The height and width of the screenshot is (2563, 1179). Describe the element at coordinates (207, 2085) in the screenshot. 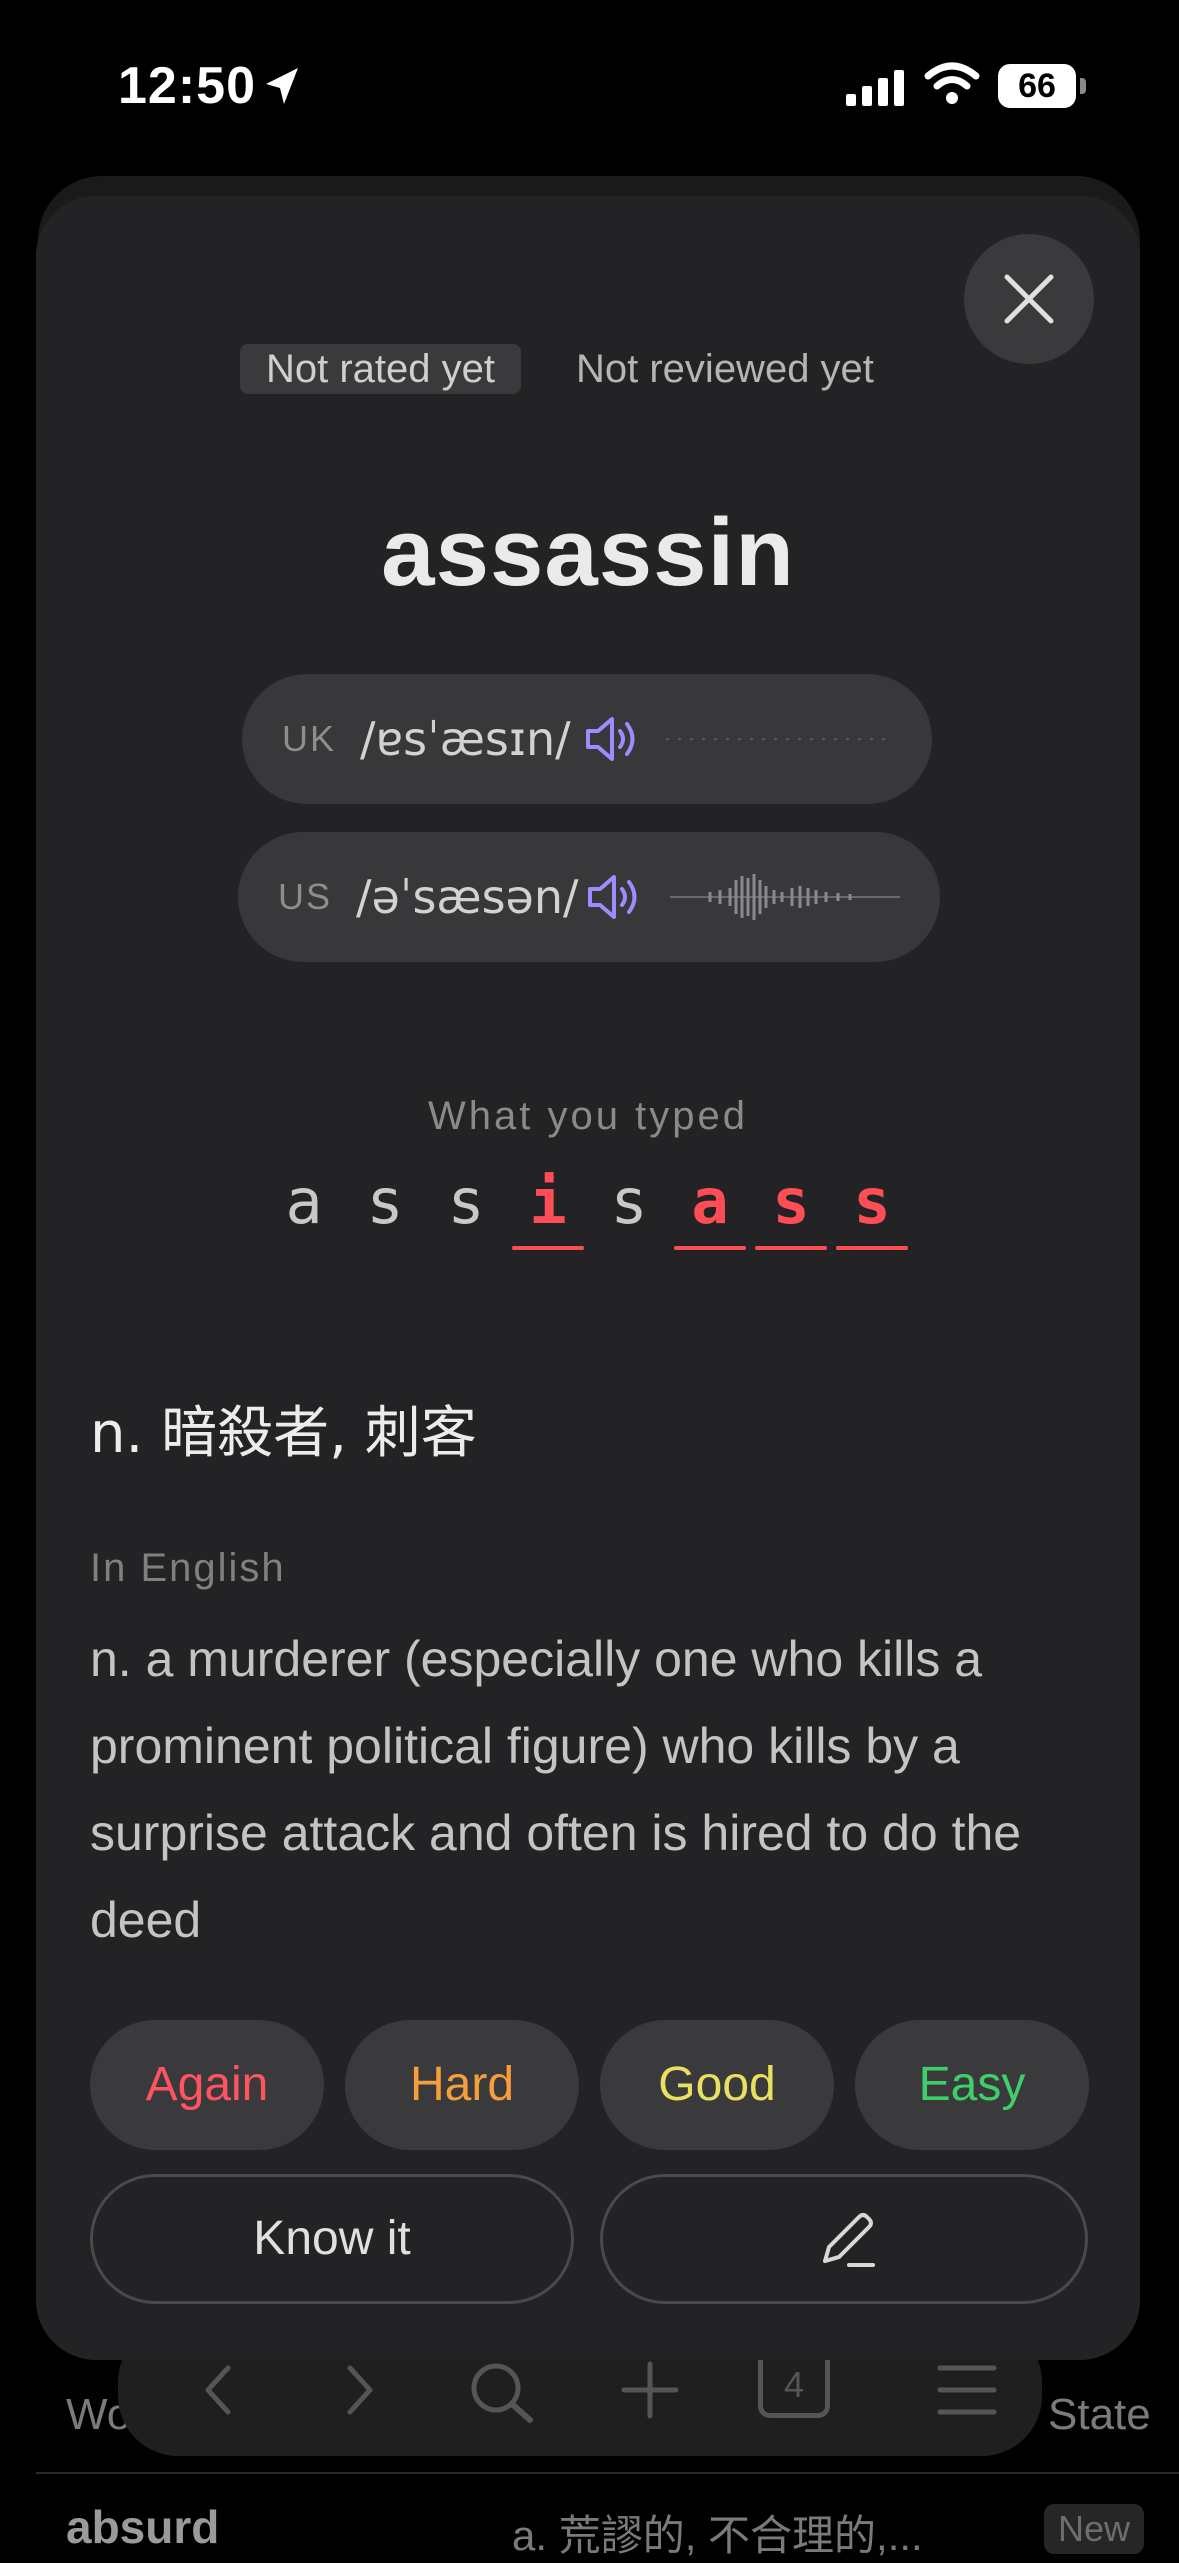

I see `again-button: Again` at that location.